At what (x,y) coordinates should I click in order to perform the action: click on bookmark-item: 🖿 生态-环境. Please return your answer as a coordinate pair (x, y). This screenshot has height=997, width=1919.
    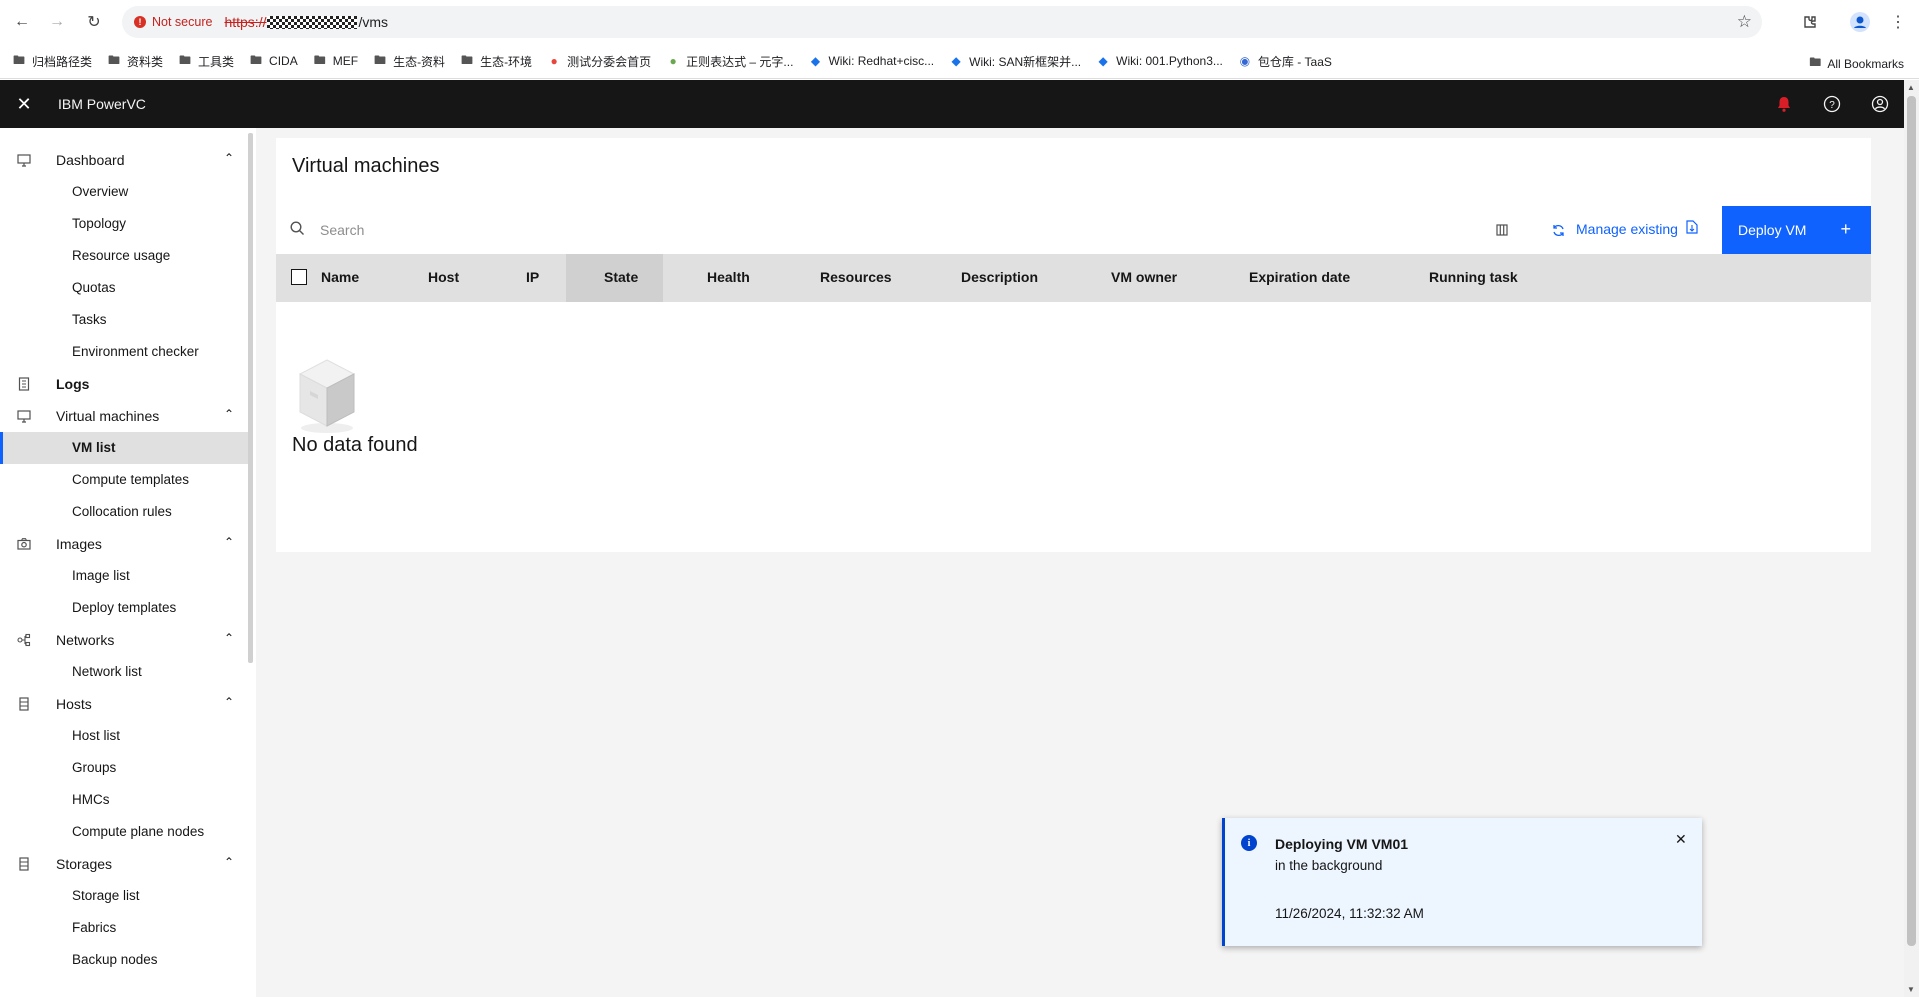
    Looking at the image, I should click on (496, 61).